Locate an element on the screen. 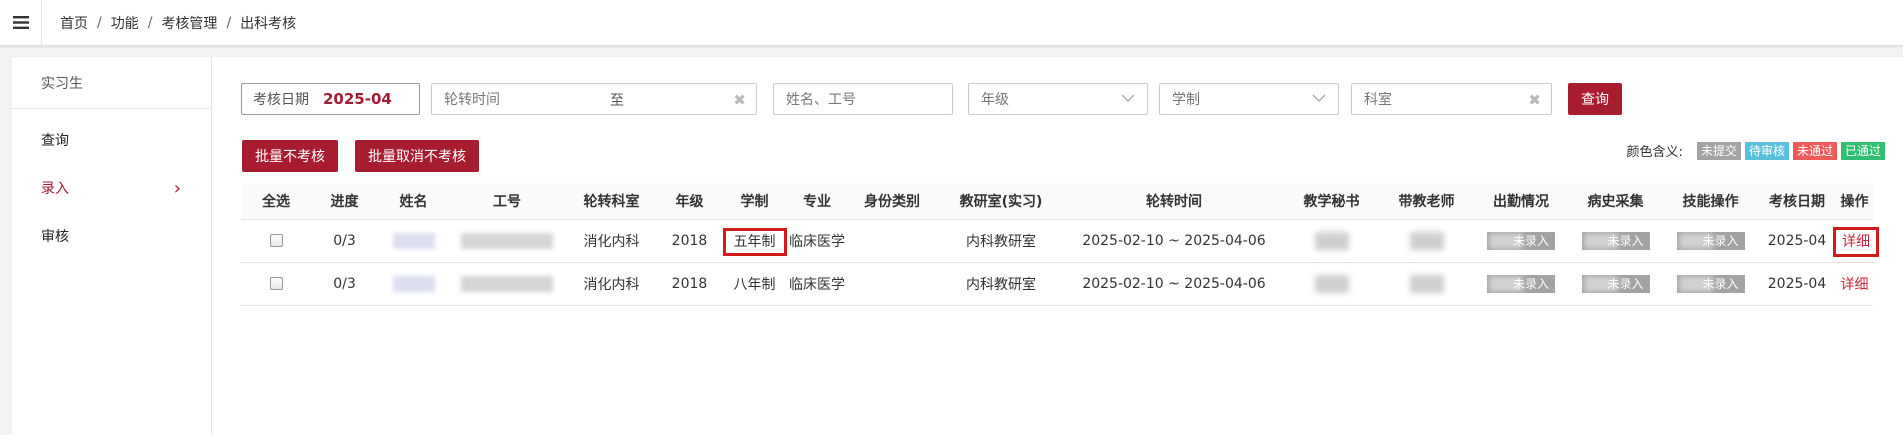  sidebar: 实习生 查询 录入 › 审核 is located at coordinates (112, 246).